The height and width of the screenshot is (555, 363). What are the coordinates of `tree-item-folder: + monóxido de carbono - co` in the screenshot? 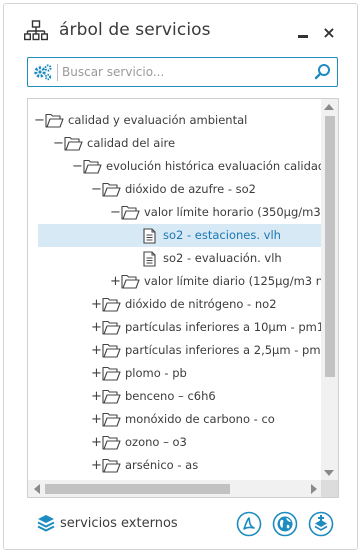 It's located at (175, 419).